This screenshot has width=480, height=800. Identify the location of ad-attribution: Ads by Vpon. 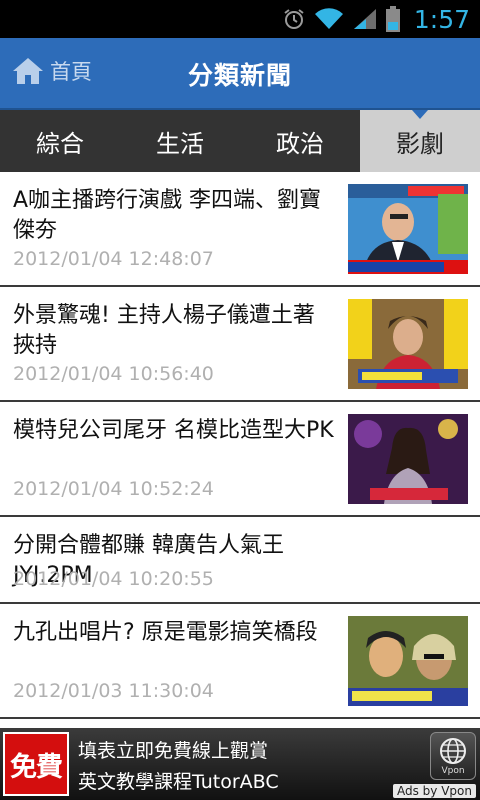
(434, 791).